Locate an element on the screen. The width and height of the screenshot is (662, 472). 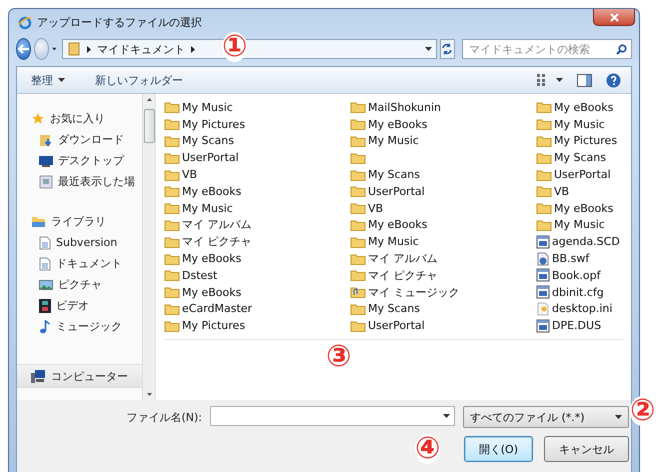
search-field: マイドキュメントの検索 is located at coordinates (547, 49).